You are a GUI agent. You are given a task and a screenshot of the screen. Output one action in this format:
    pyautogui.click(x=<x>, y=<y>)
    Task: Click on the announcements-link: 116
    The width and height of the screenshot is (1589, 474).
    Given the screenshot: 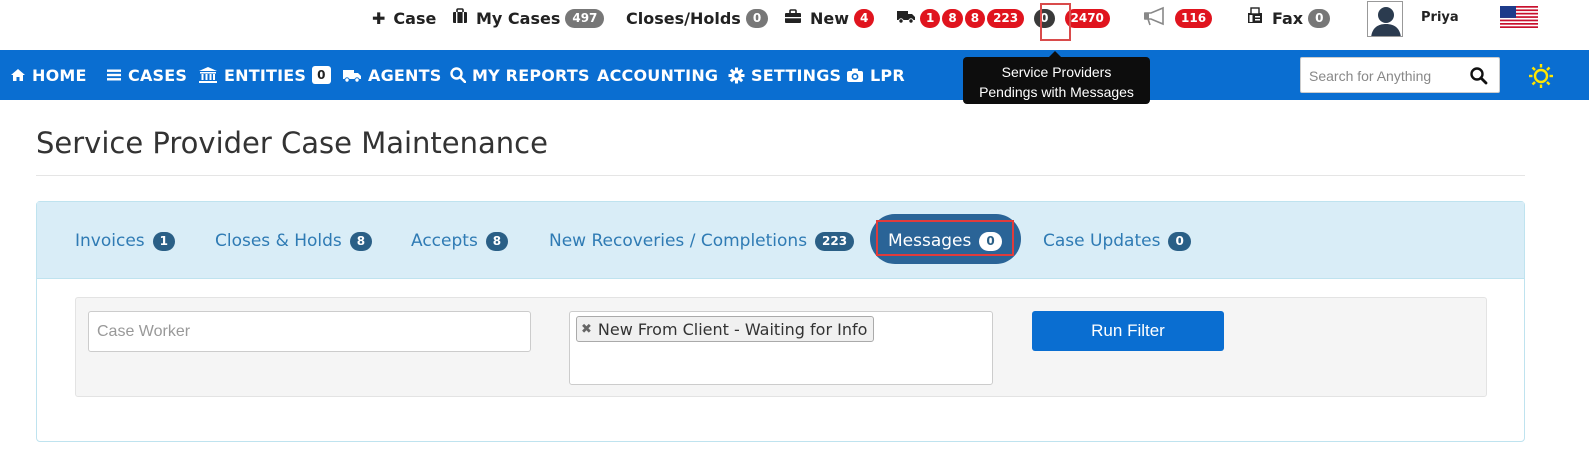 What is the action you would take?
    pyautogui.click(x=1177, y=18)
    